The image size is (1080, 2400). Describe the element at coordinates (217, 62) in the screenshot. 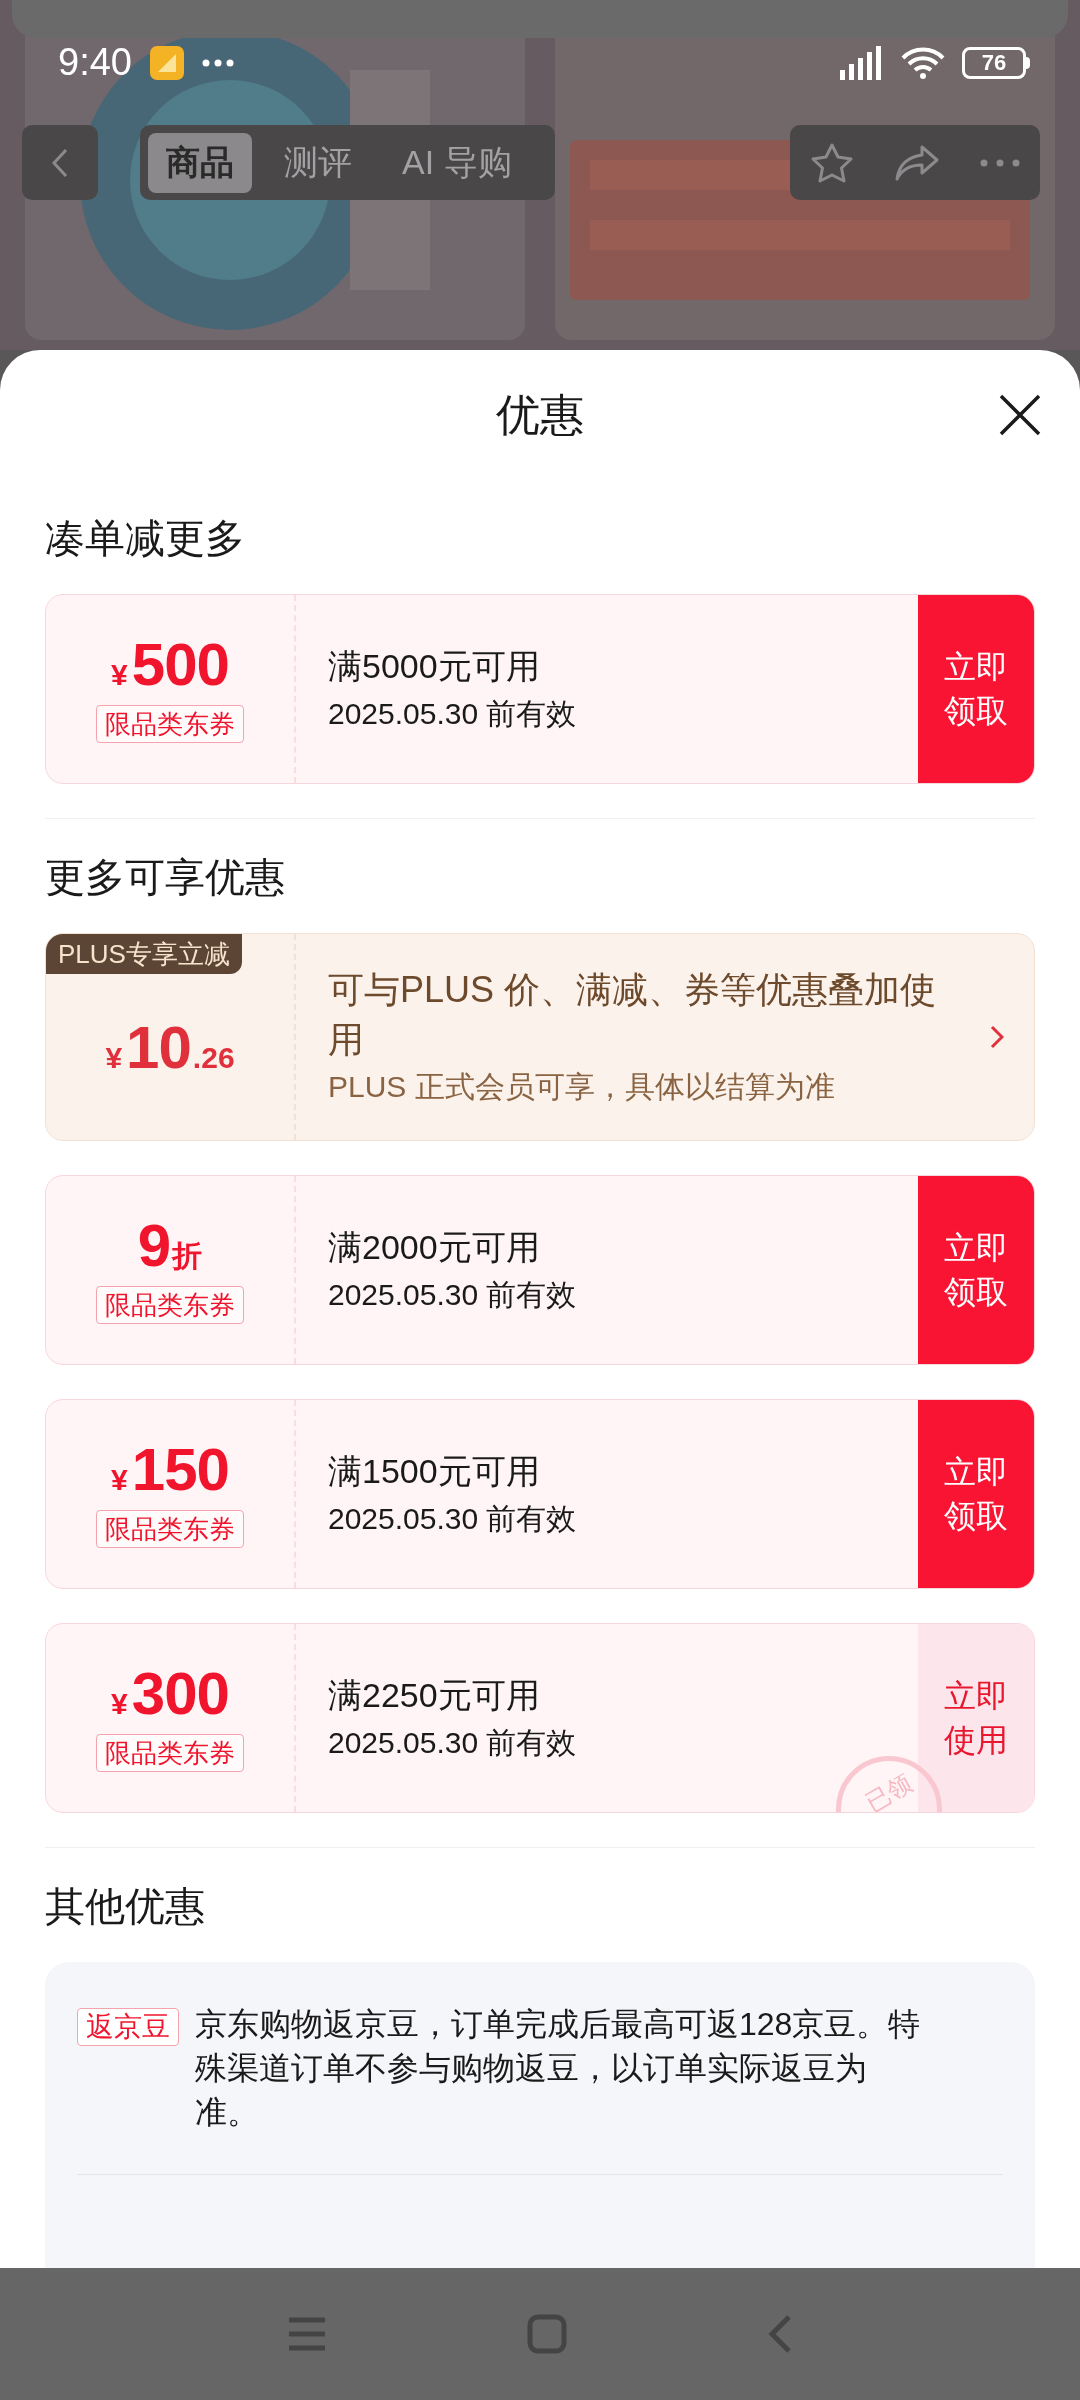

I see `more-notifications-icon` at that location.